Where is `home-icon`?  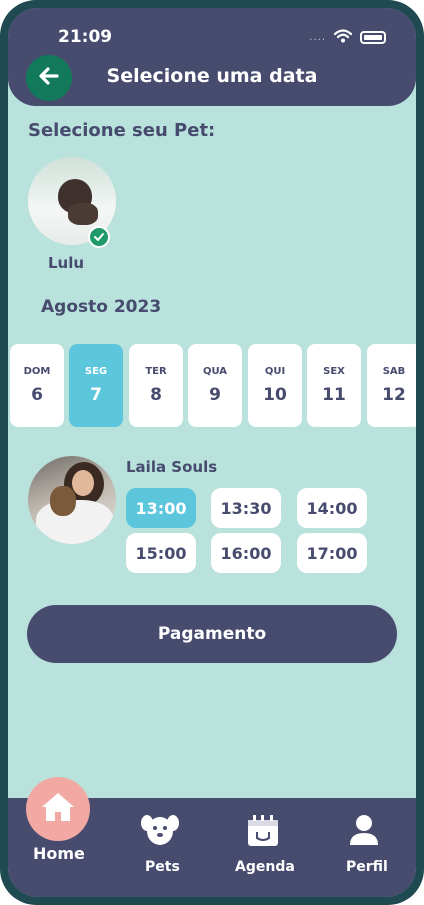 home-icon is located at coordinates (58, 809).